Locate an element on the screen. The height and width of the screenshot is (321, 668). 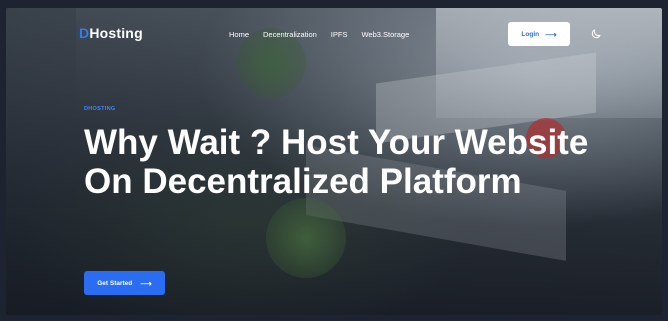
nav-item-ipfs: IPFS is located at coordinates (339, 34).